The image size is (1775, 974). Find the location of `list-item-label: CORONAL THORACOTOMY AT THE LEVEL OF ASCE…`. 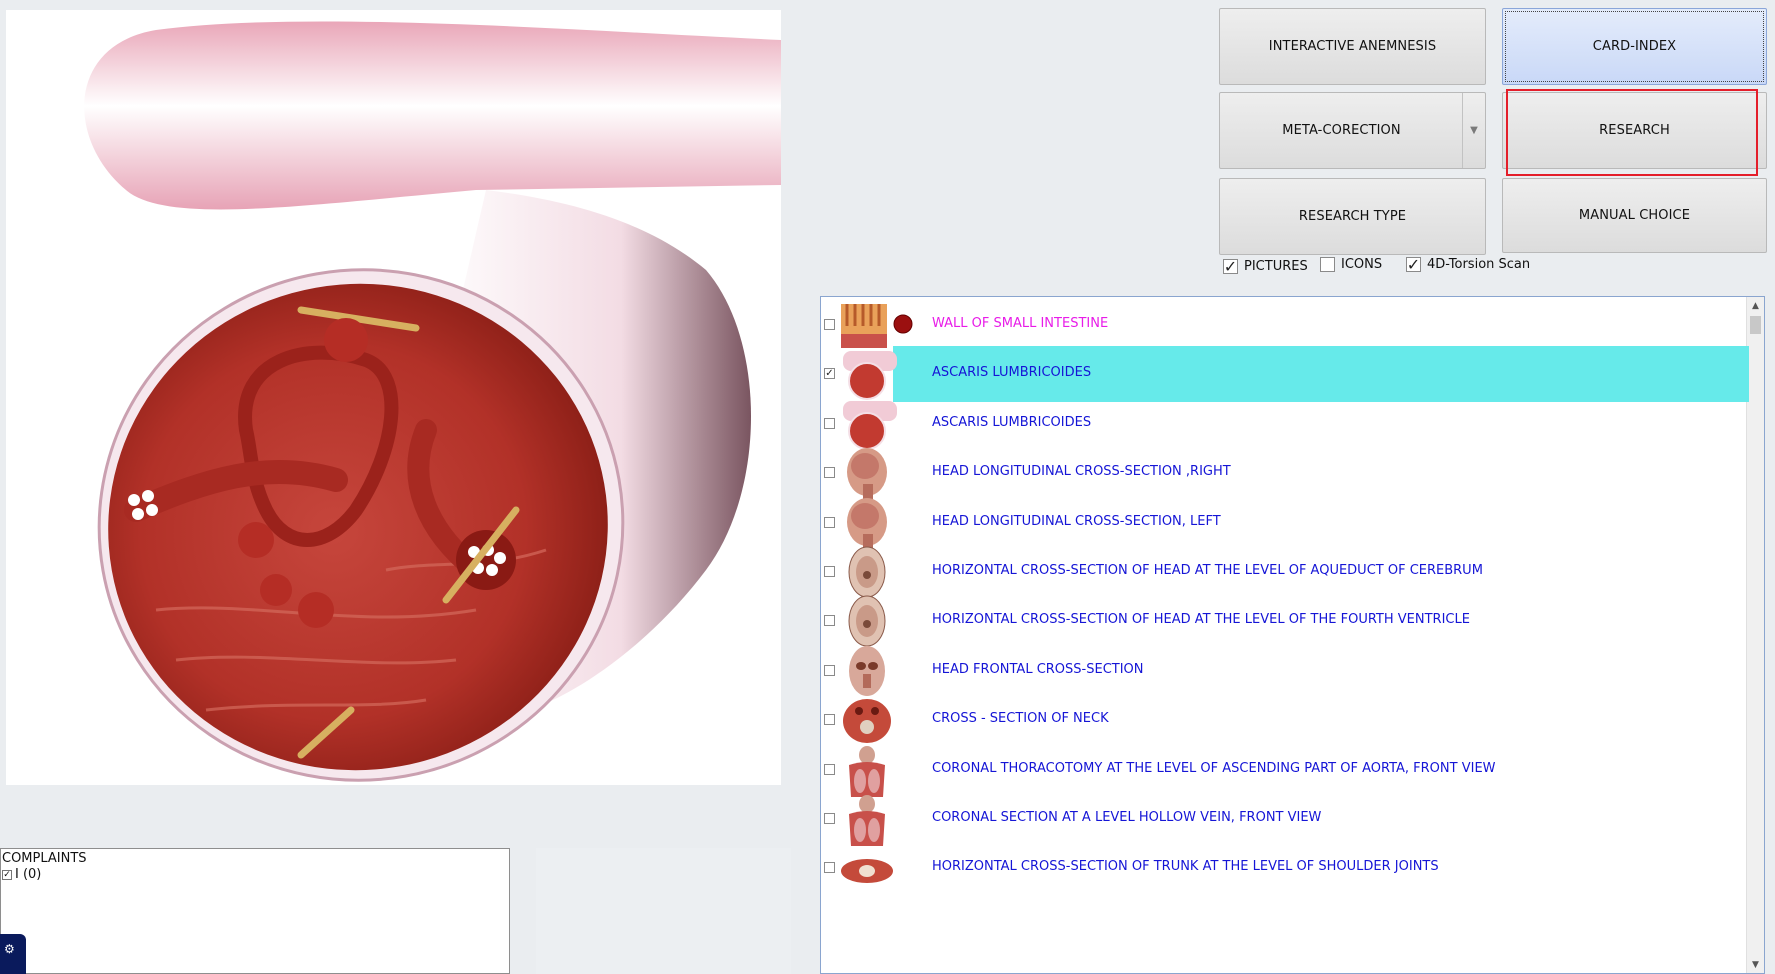

list-item-label: CORONAL THORACOTOMY AT THE LEVEL OF ASCE… is located at coordinates (1214, 768).